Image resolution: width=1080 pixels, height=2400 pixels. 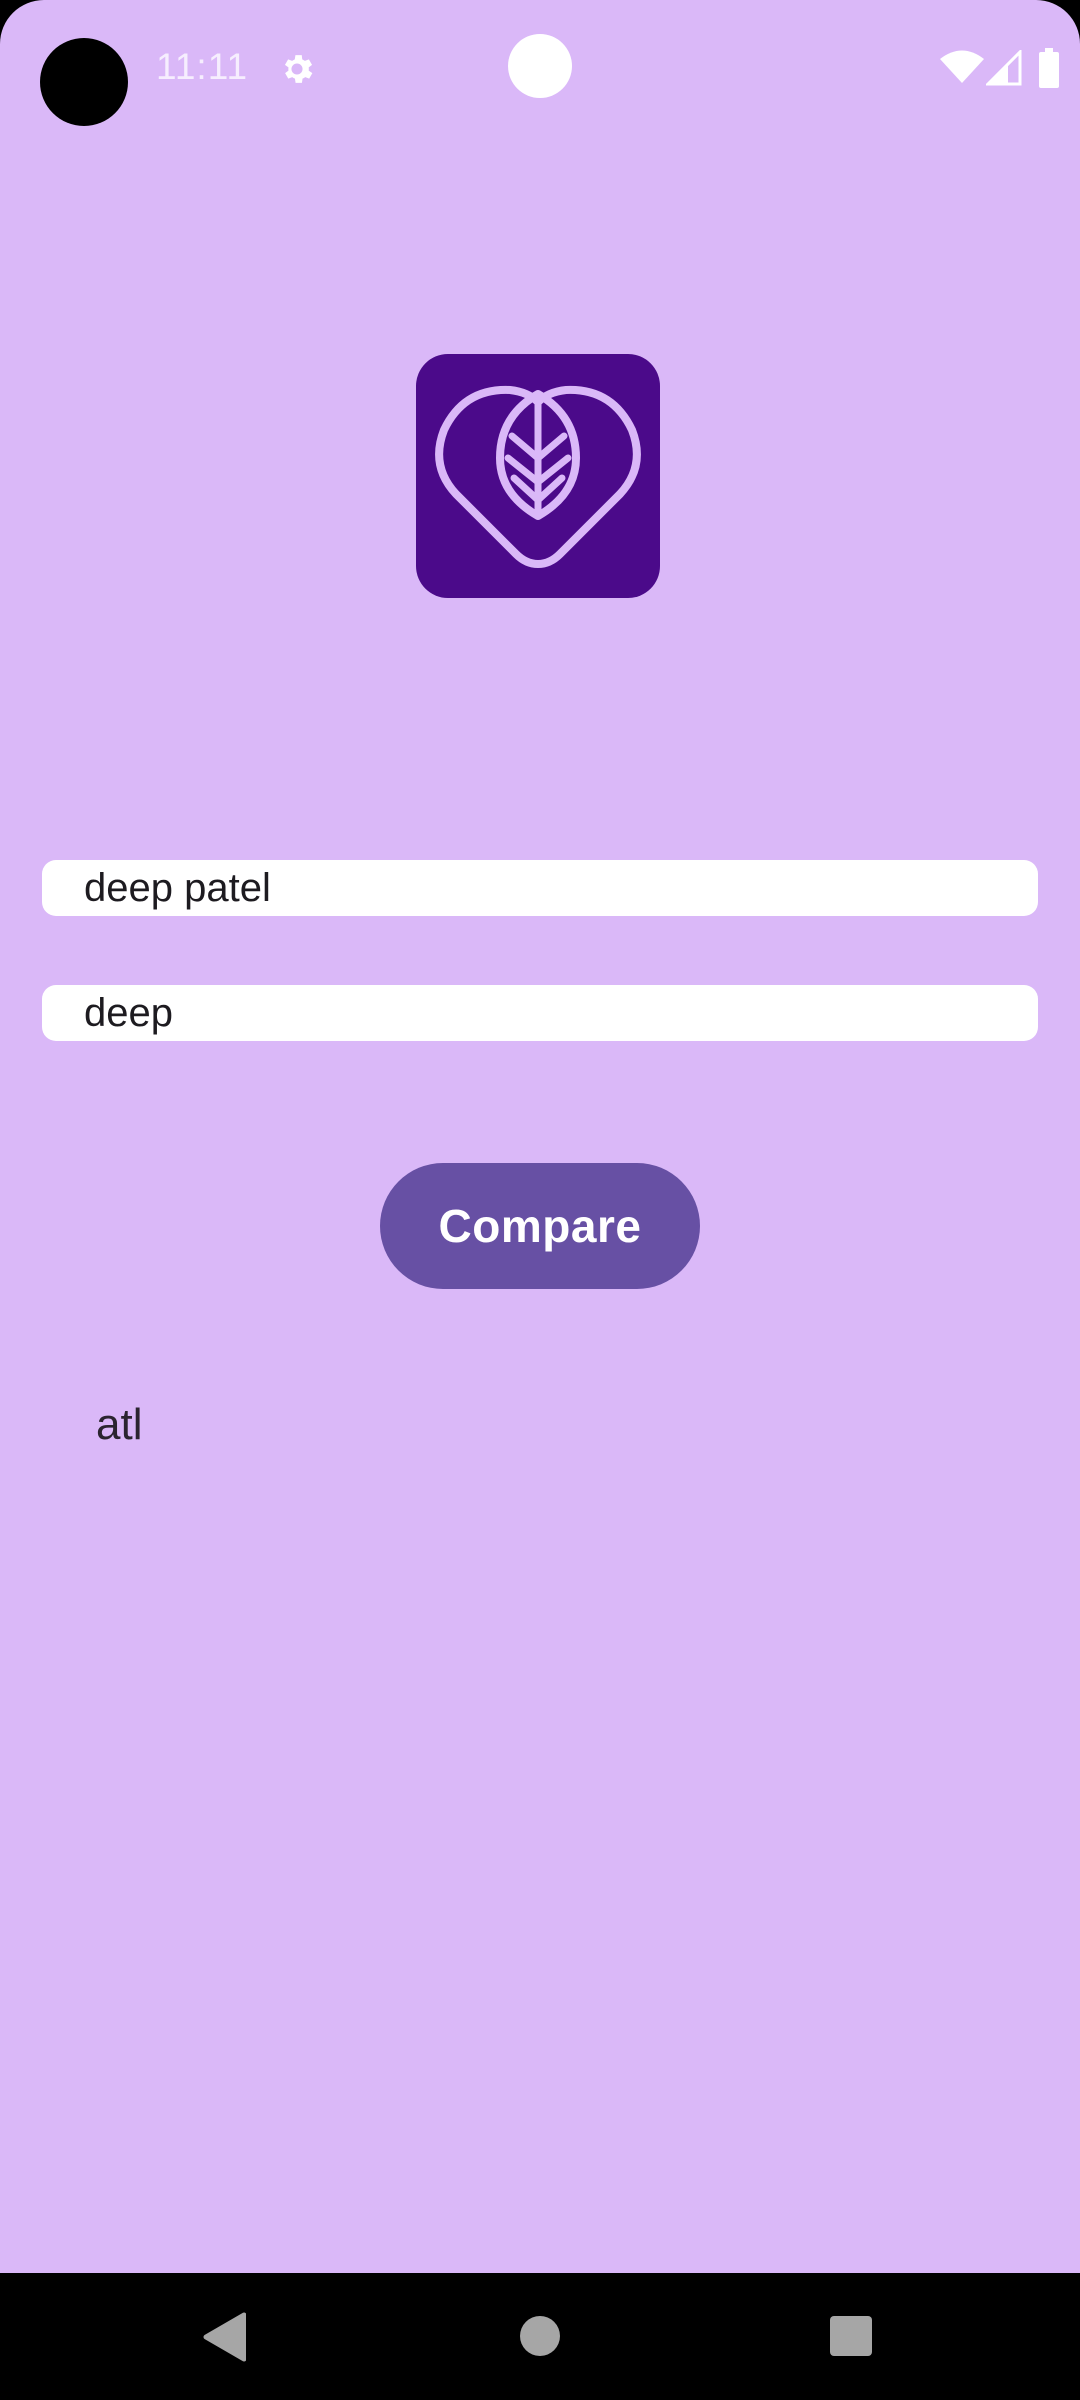 I want to click on status-bar: 11:11, so click(x=540, y=68).